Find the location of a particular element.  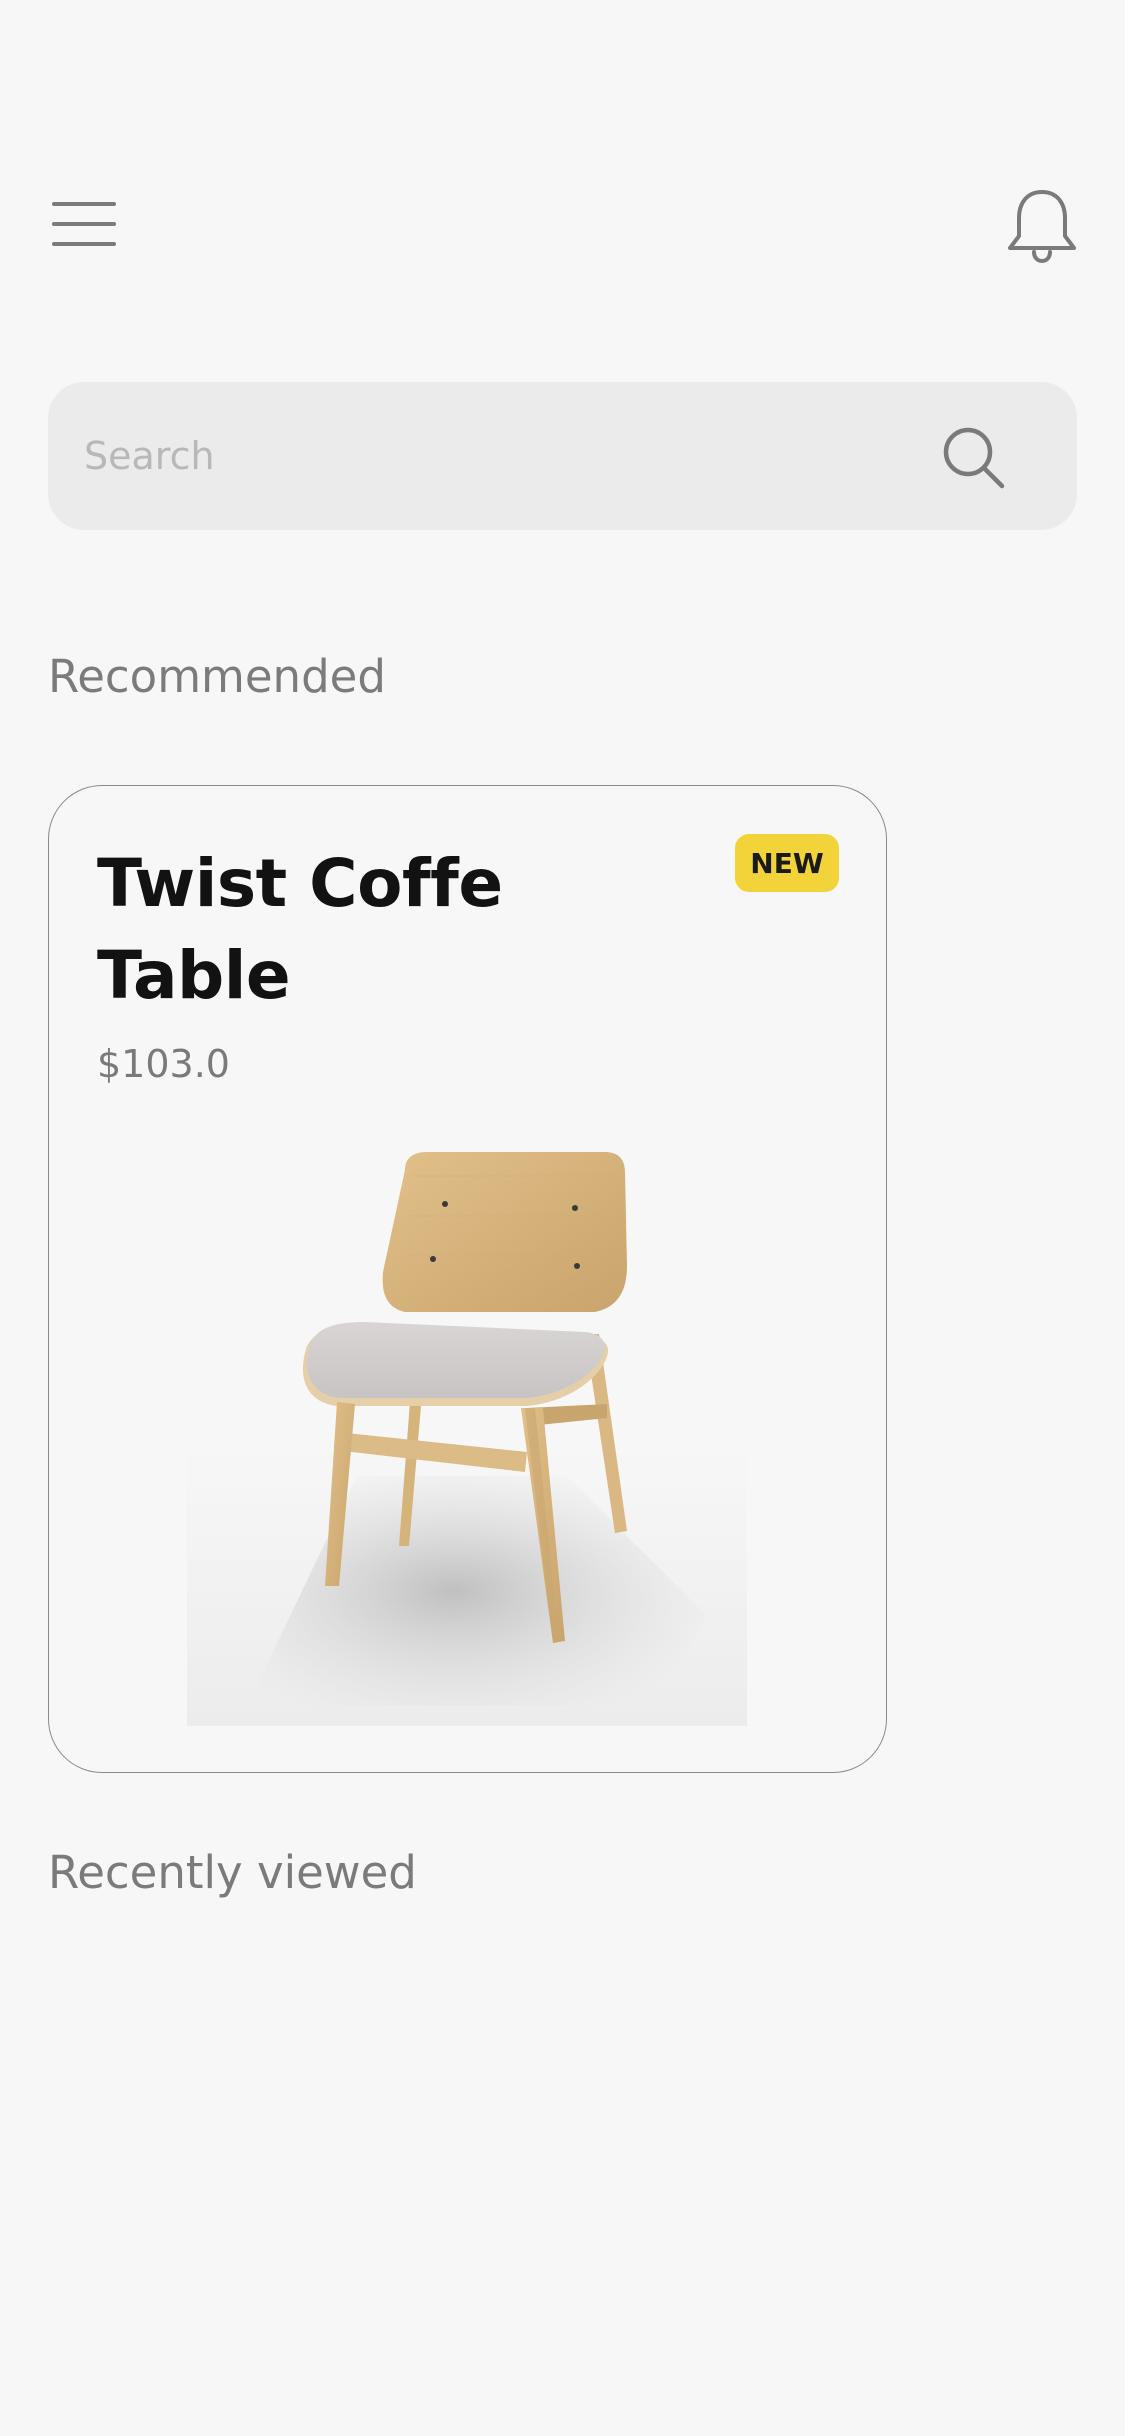

new-badge: NEW is located at coordinates (787, 863).